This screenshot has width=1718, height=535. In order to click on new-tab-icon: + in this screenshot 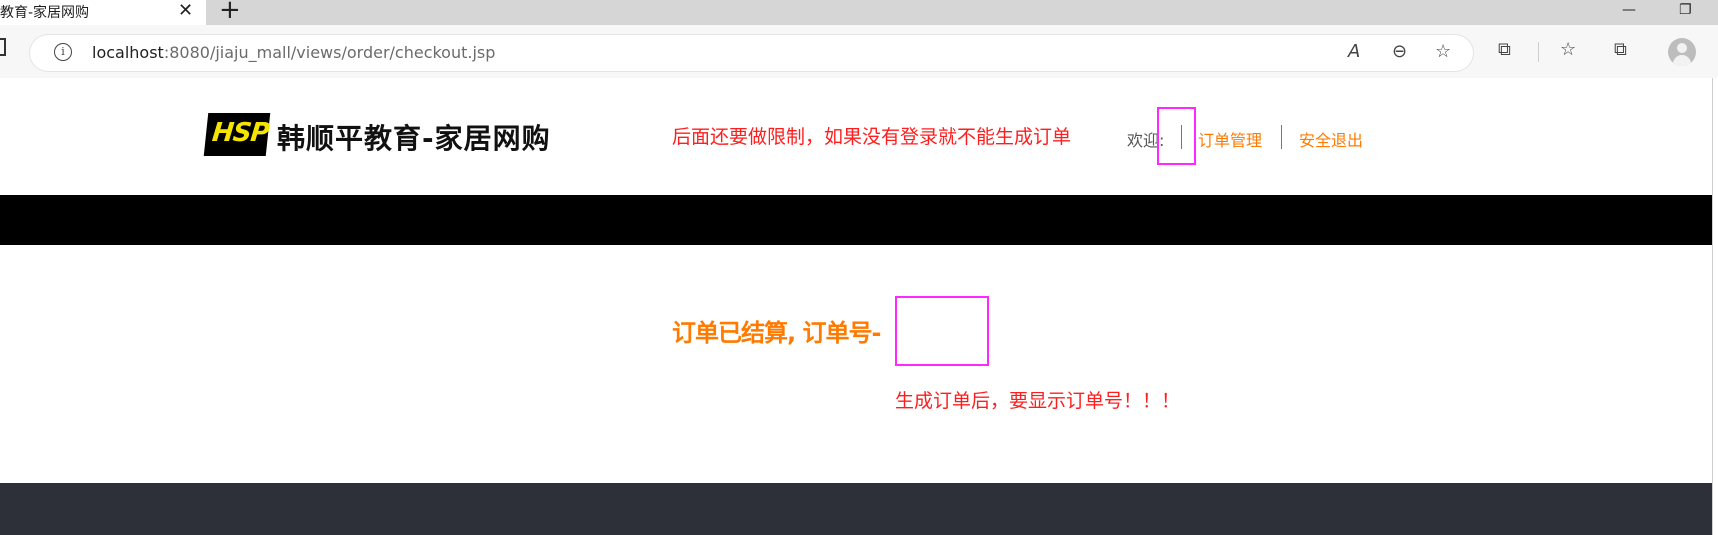, I will do `click(230, 11)`.